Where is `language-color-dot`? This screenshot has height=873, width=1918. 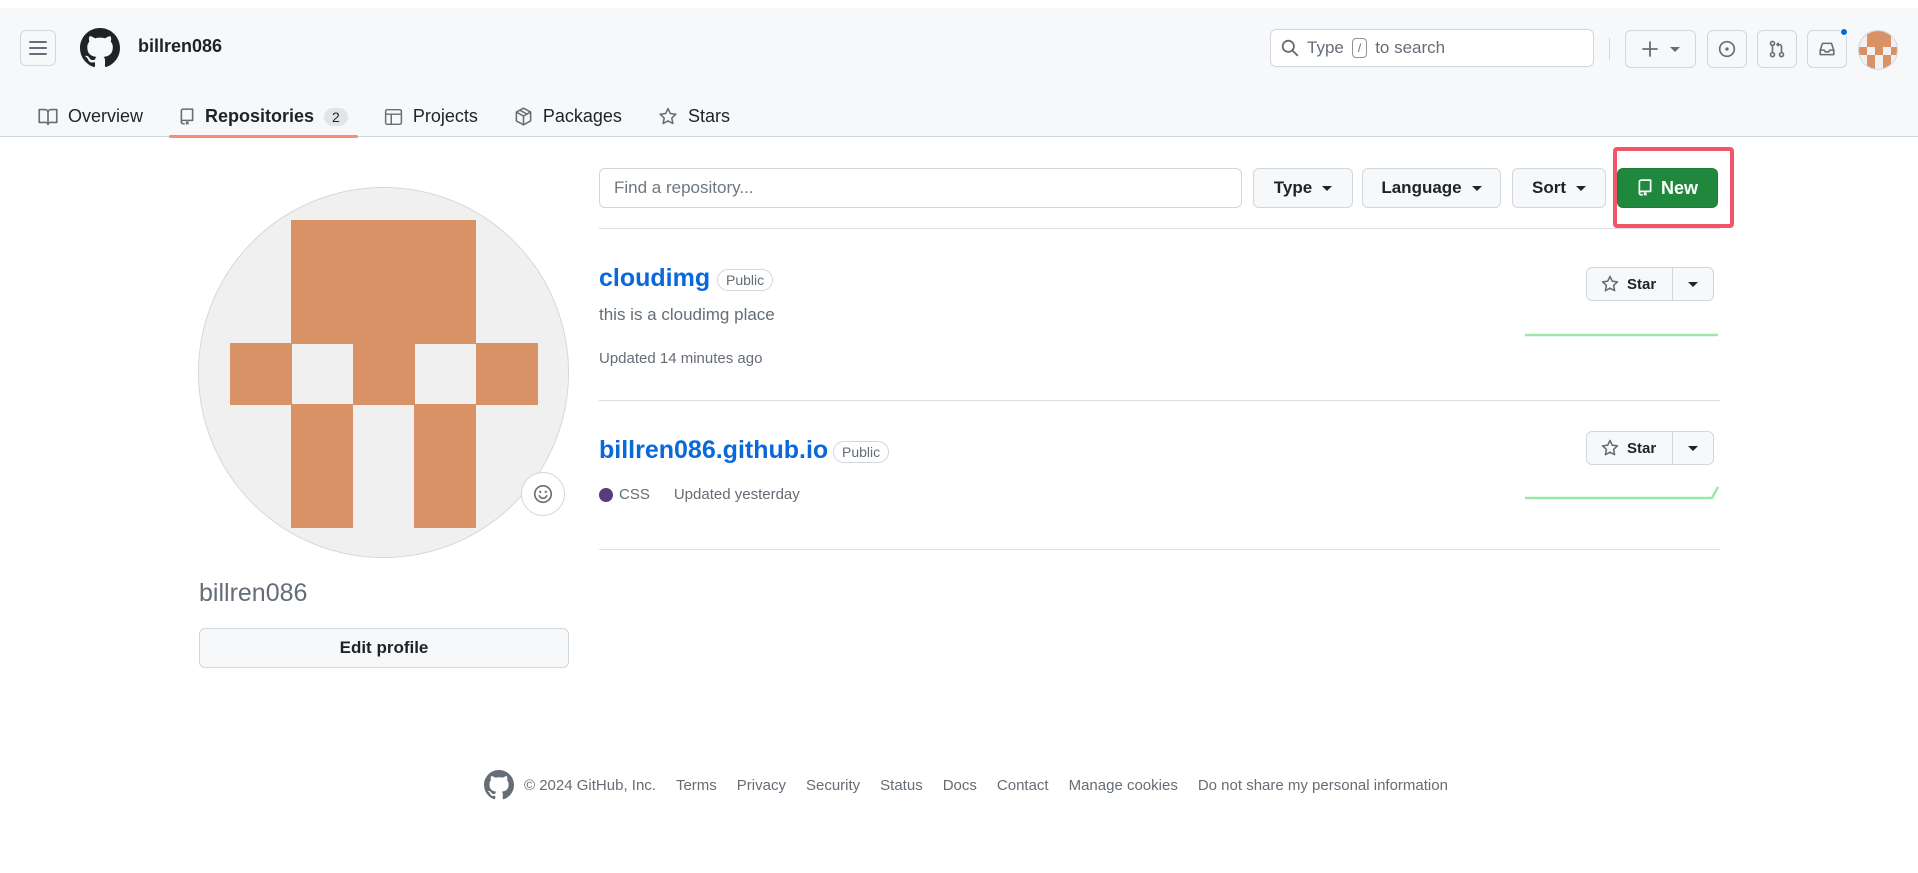 language-color-dot is located at coordinates (606, 494).